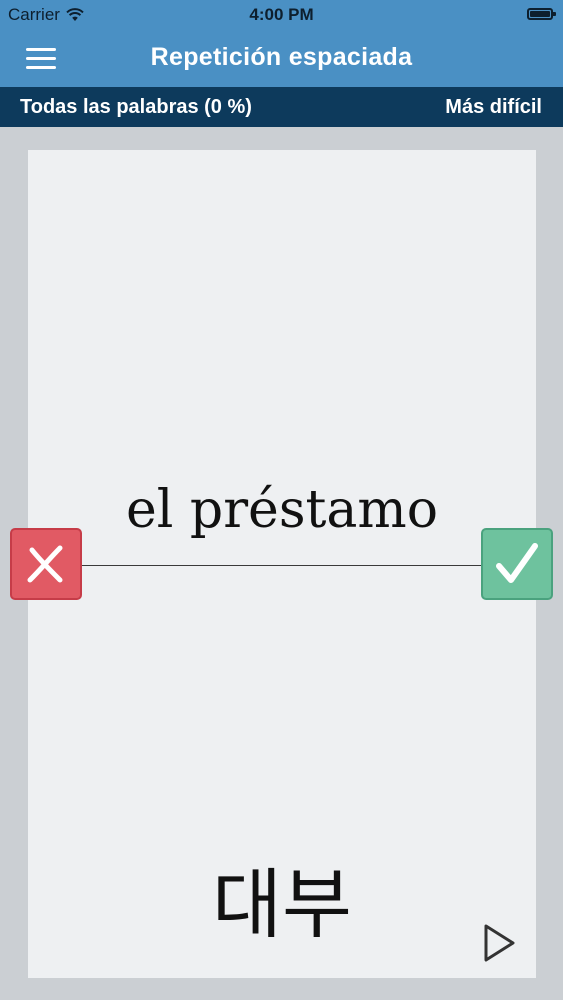 The width and height of the screenshot is (563, 1000). I want to click on checkmark-icon, so click(517, 563).